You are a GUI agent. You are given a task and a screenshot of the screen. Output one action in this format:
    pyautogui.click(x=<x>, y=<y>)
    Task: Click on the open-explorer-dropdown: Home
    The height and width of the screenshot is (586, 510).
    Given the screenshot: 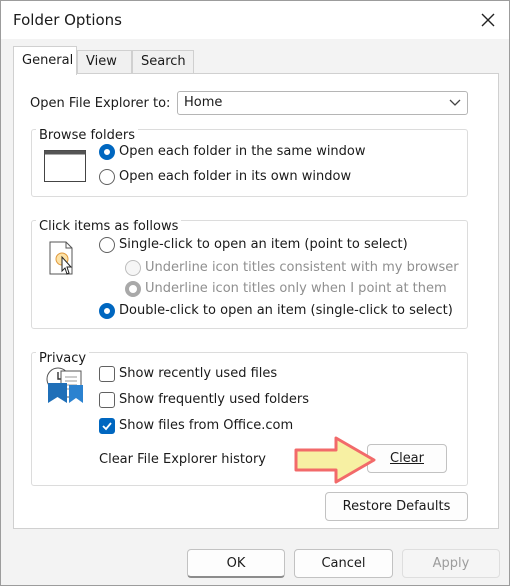 What is the action you would take?
    pyautogui.click(x=322, y=103)
    